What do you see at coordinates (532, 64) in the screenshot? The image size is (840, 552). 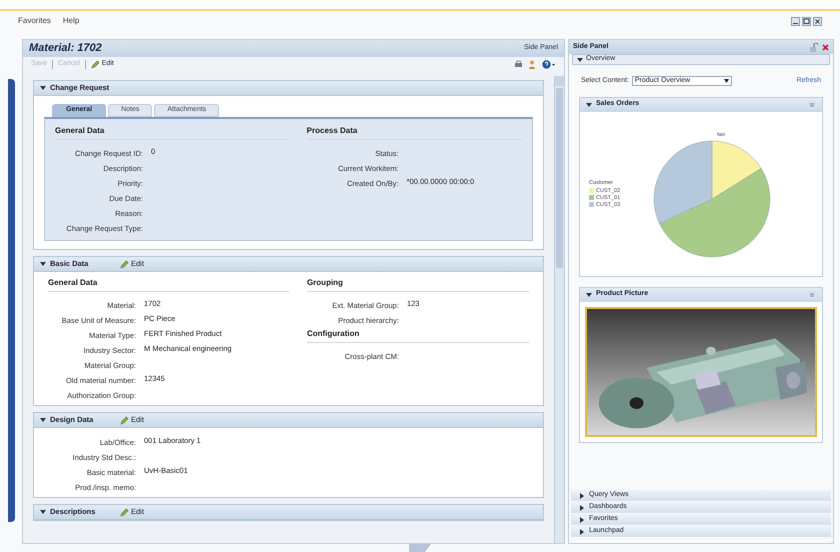 I see `person-icon` at bounding box center [532, 64].